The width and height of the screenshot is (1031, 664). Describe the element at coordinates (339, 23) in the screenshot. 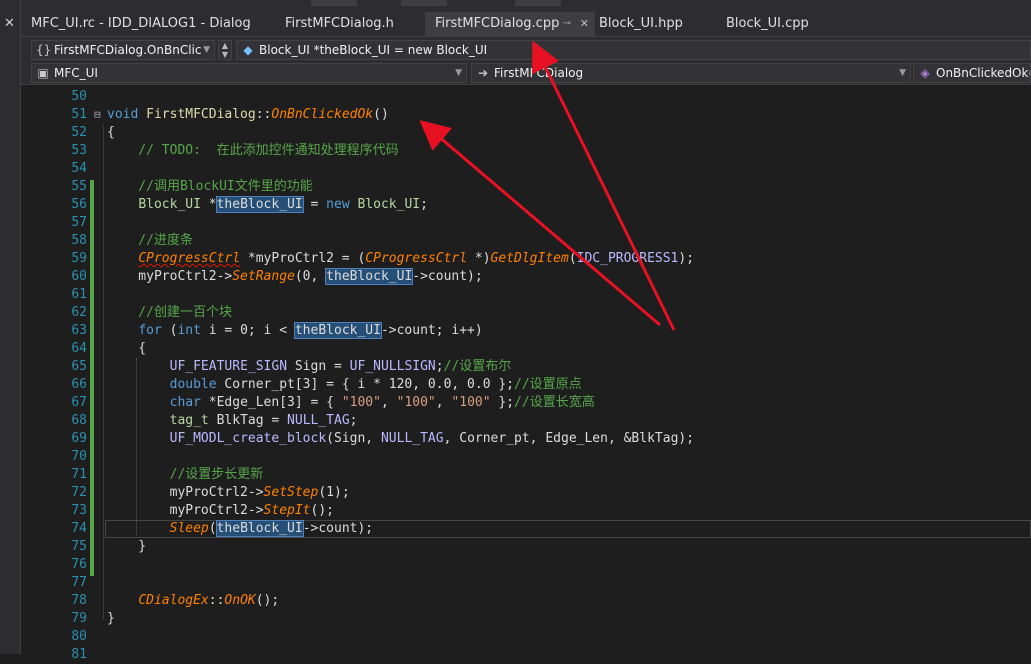

I see `tab-label: FirstMFCDialog.h` at that location.